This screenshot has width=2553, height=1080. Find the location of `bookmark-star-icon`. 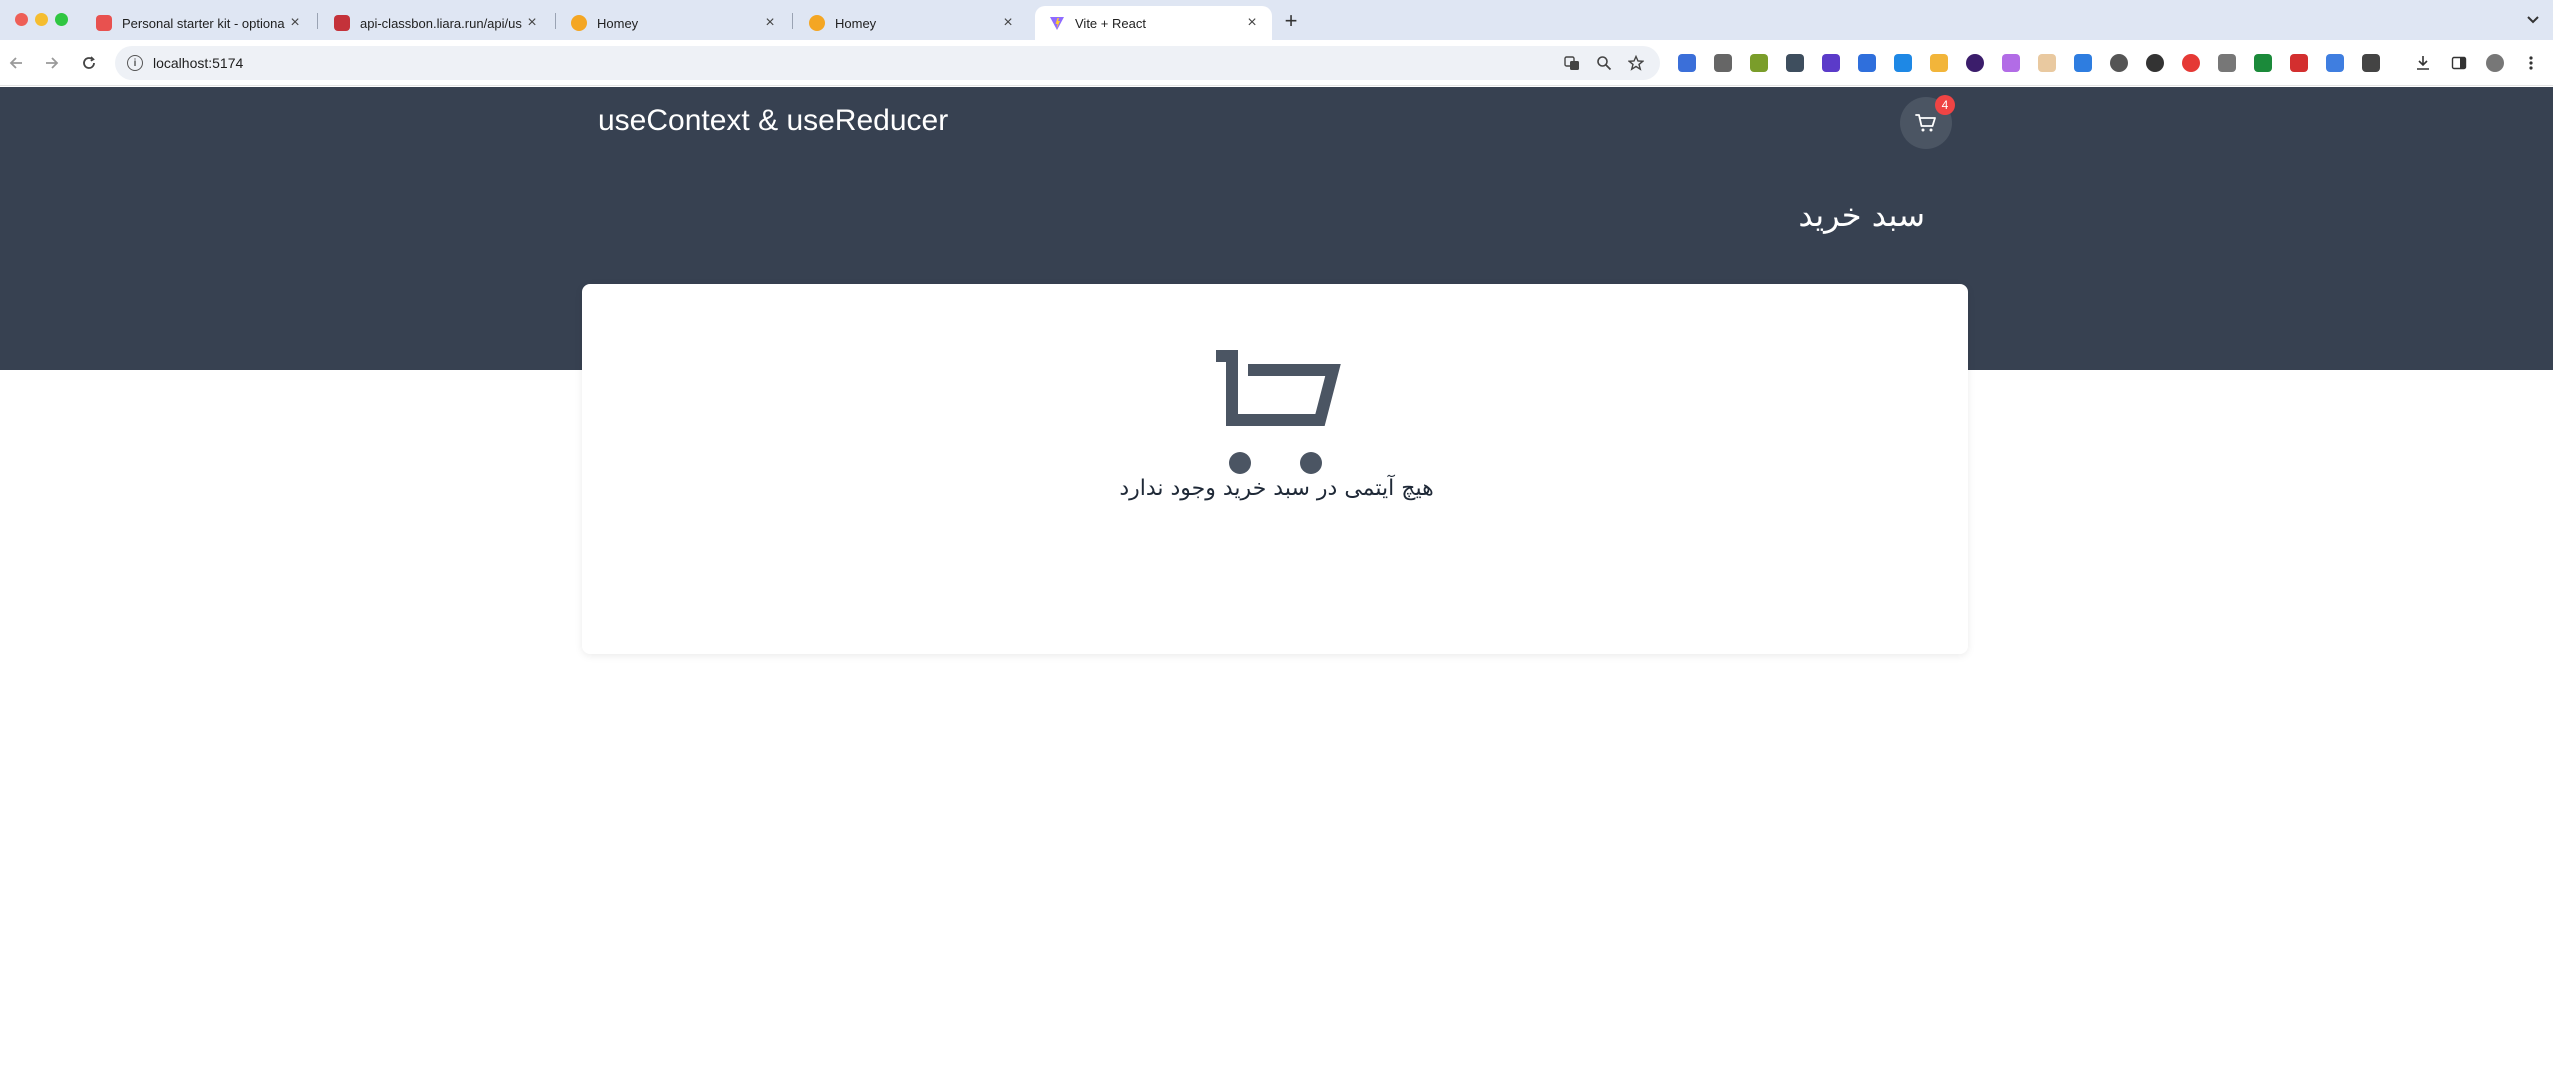

bookmark-star-icon is located at coordinates (1636, 63).